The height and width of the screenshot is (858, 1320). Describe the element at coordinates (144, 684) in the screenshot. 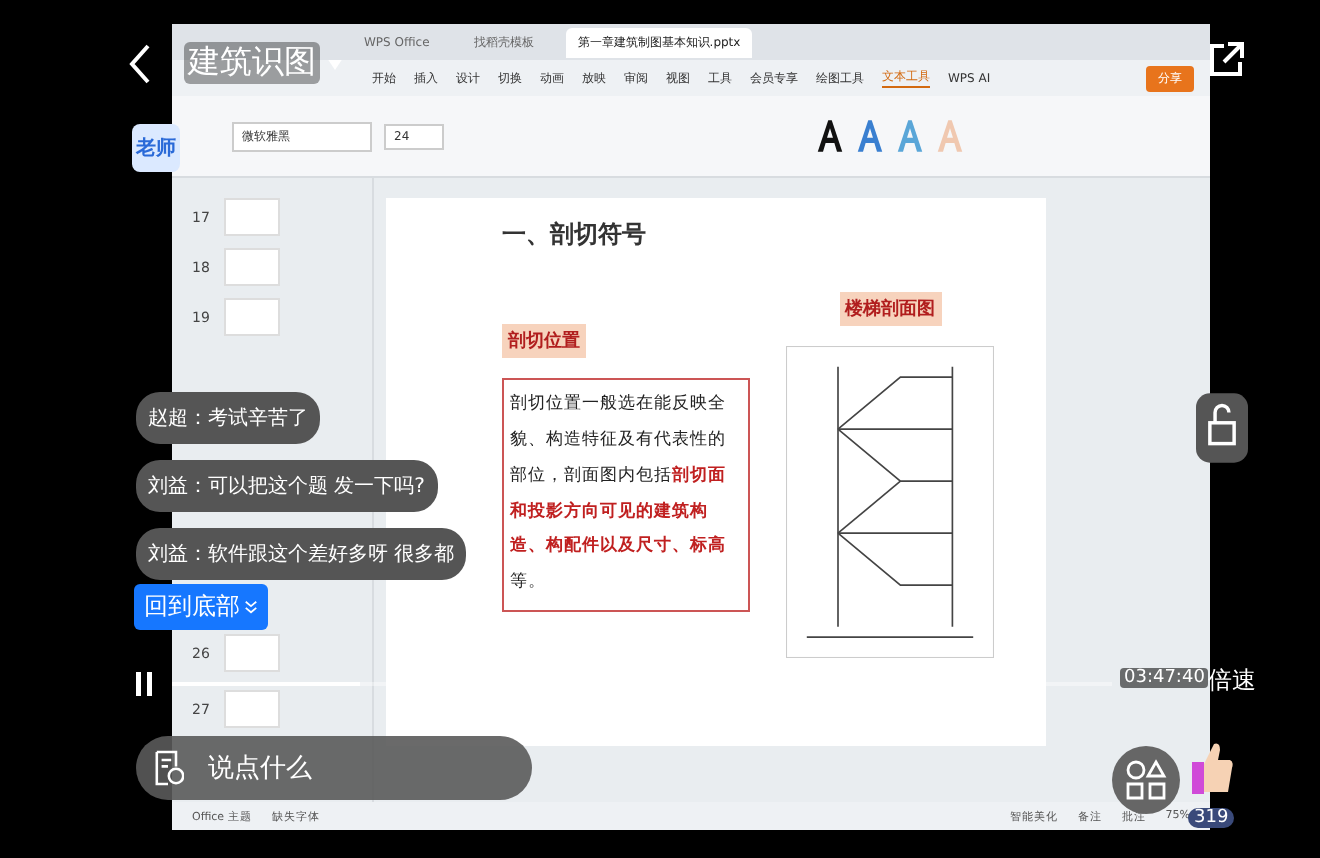

I see `pause-icon` at that location.